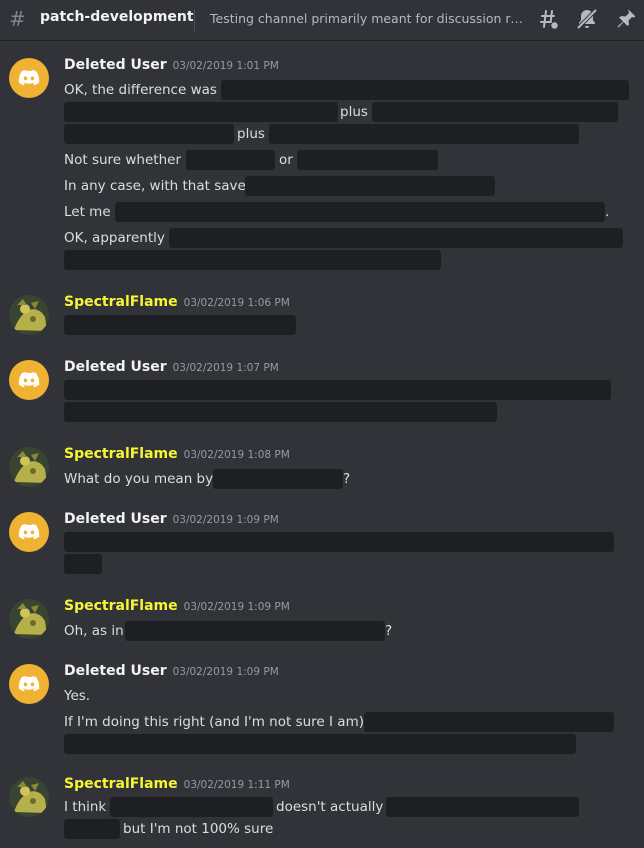 Image resolution: width=644 pixels, height=848 pixels. What do you see at coordinates (548, 19) in the screenshot?
I see `threads-icon` at bounding box center [548, 19].